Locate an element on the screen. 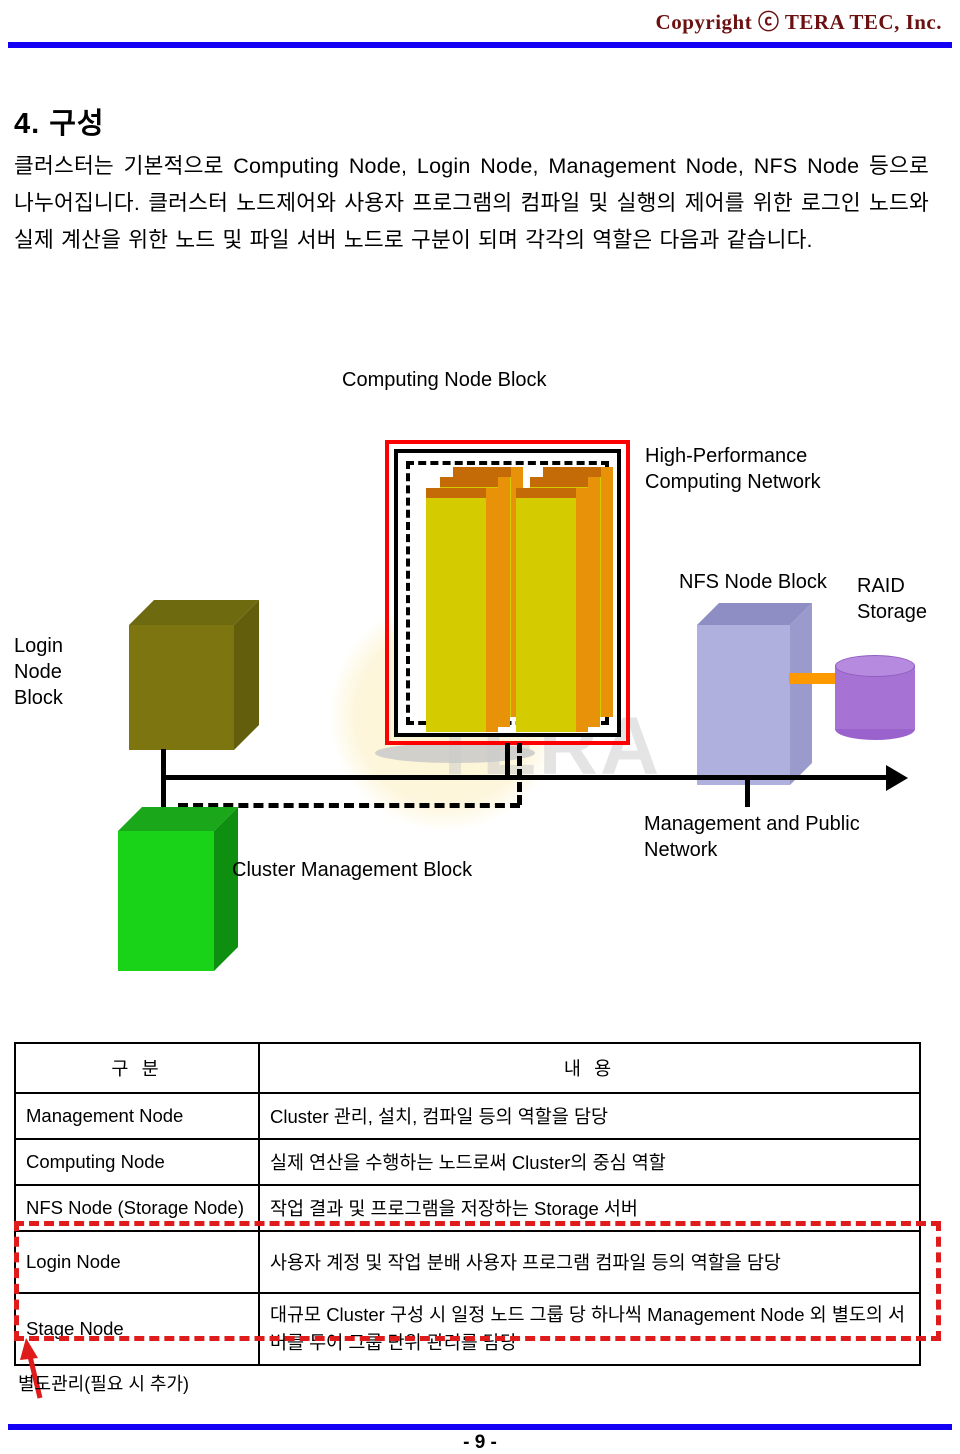 This screenshot has width=960, height=1454. table-header-row: 구 분 내 용 is located at coordinates (467, 1068).